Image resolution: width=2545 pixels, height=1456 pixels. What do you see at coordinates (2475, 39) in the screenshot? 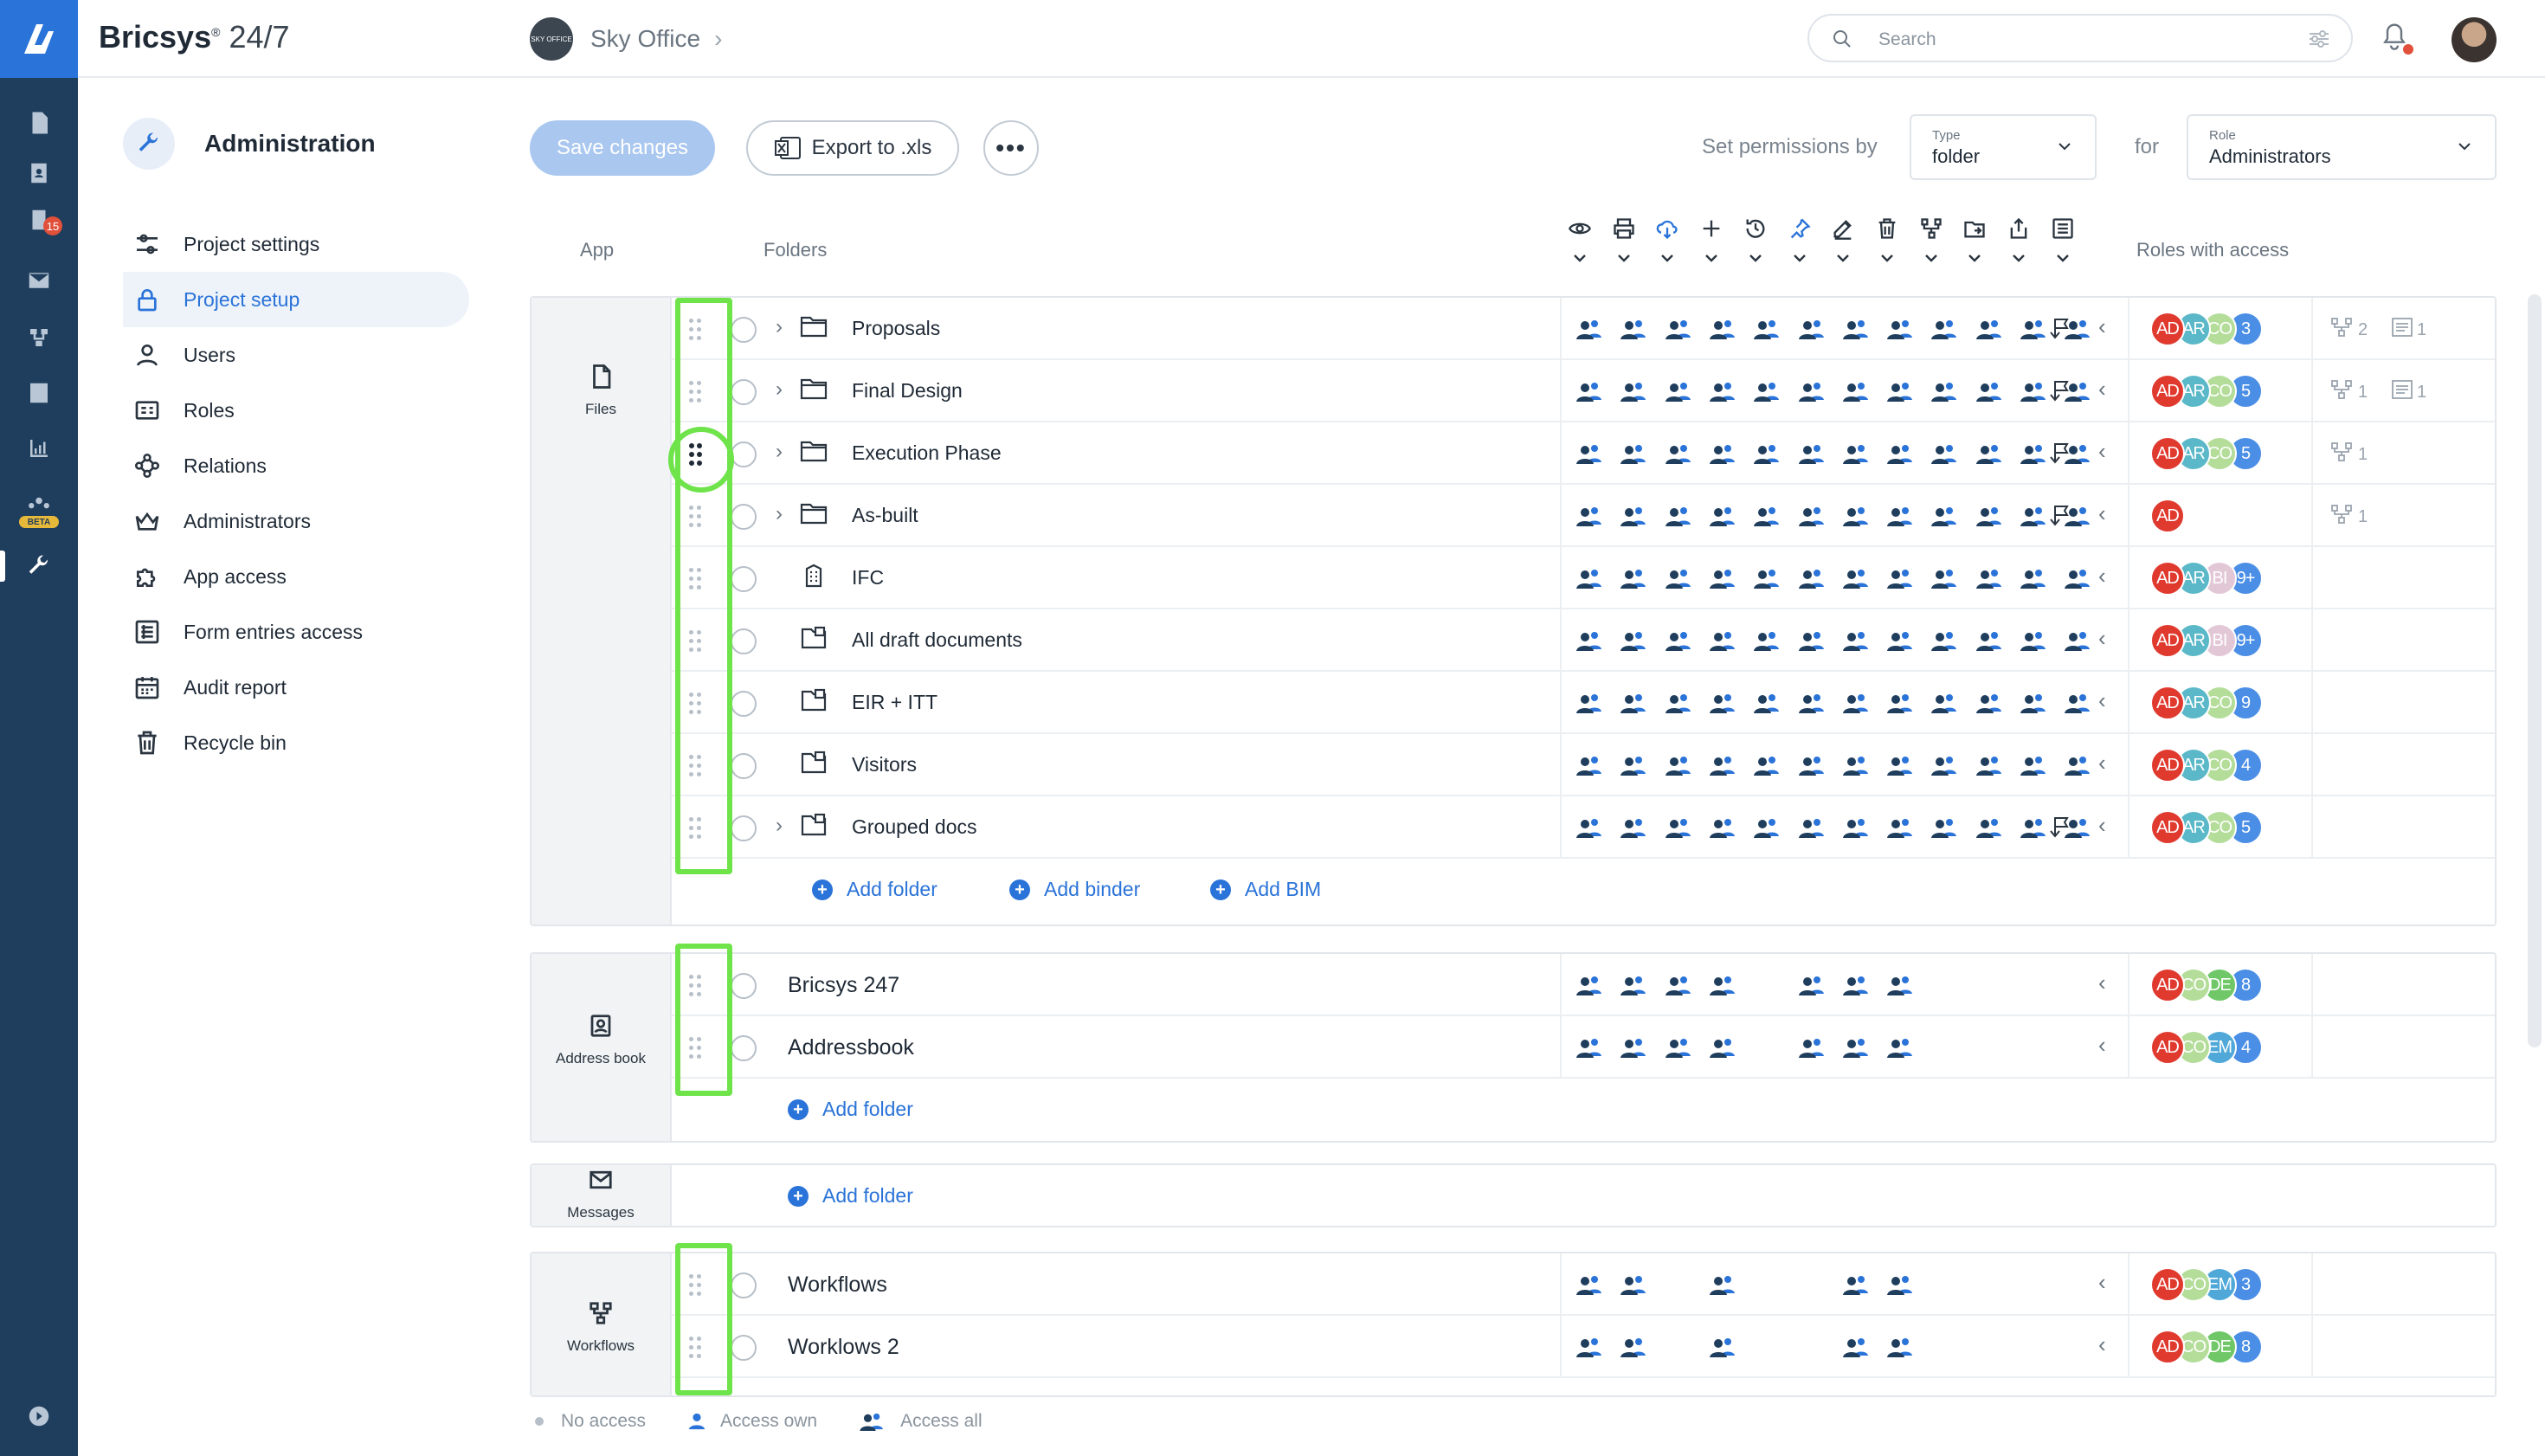
I see `user-avatar` at bounding box center [2475, 39].